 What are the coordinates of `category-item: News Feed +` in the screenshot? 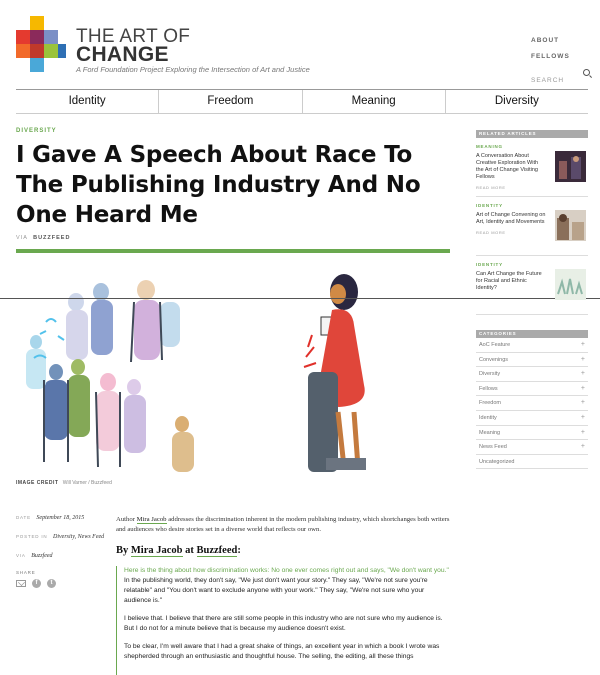 It's located at (532, 447).